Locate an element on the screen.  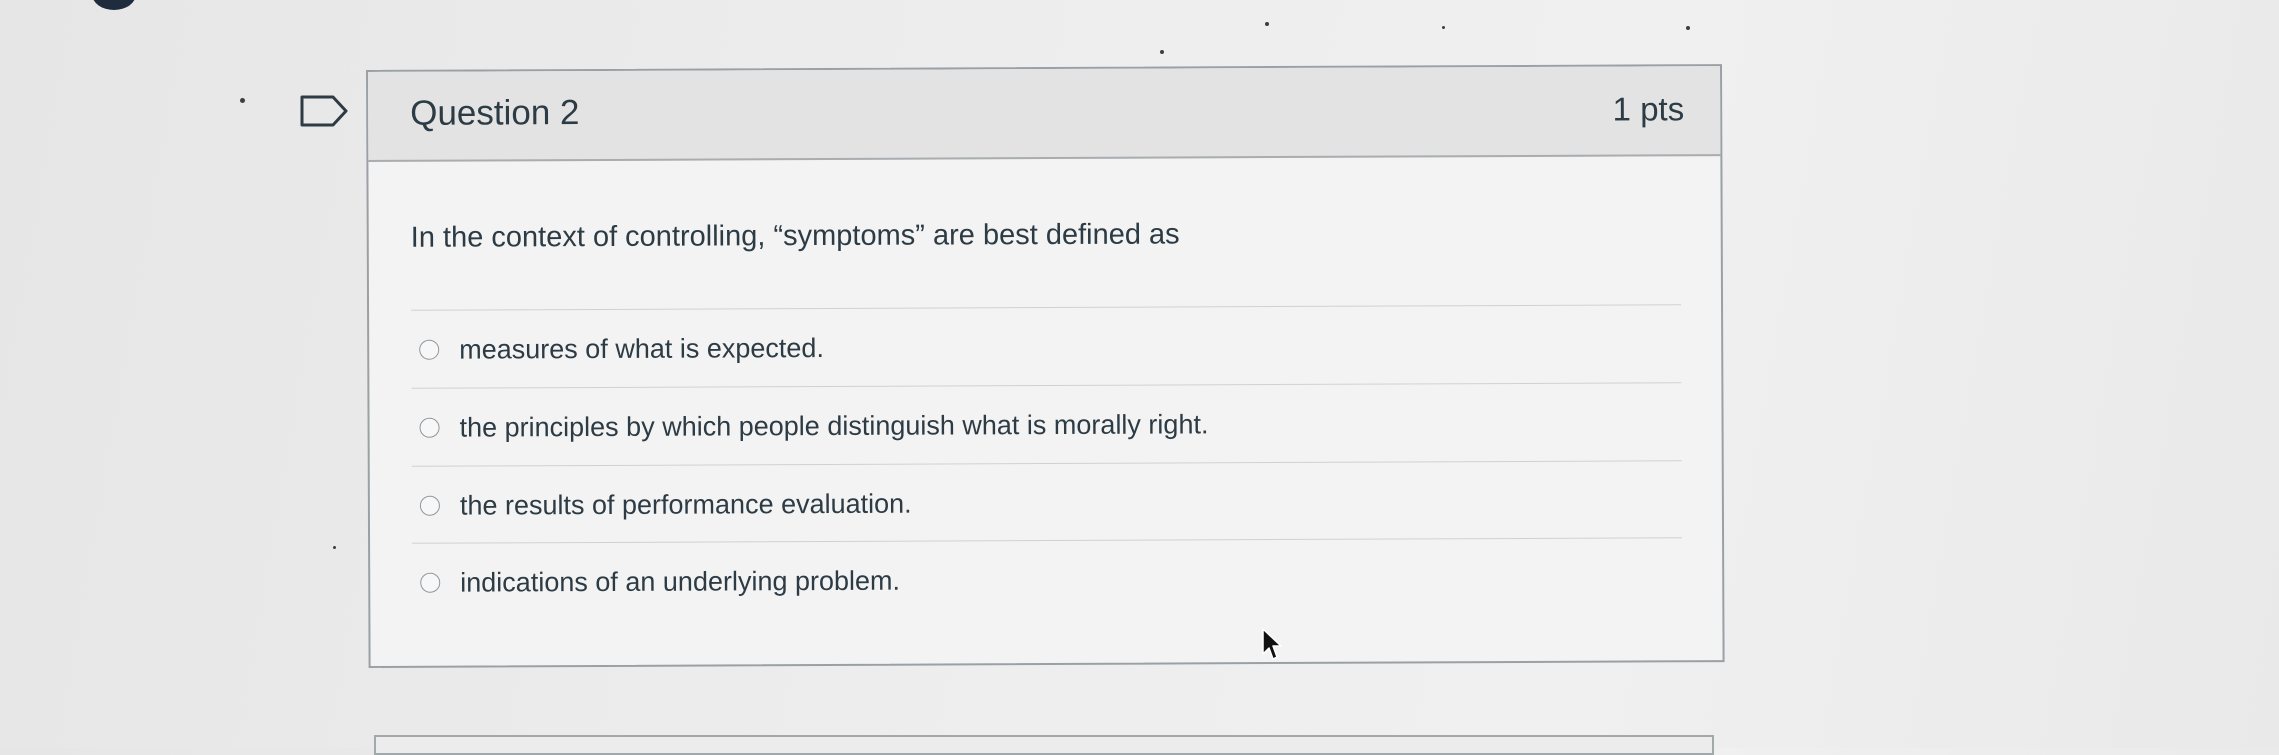
next-question-card is located at coordinates (1044, 745).